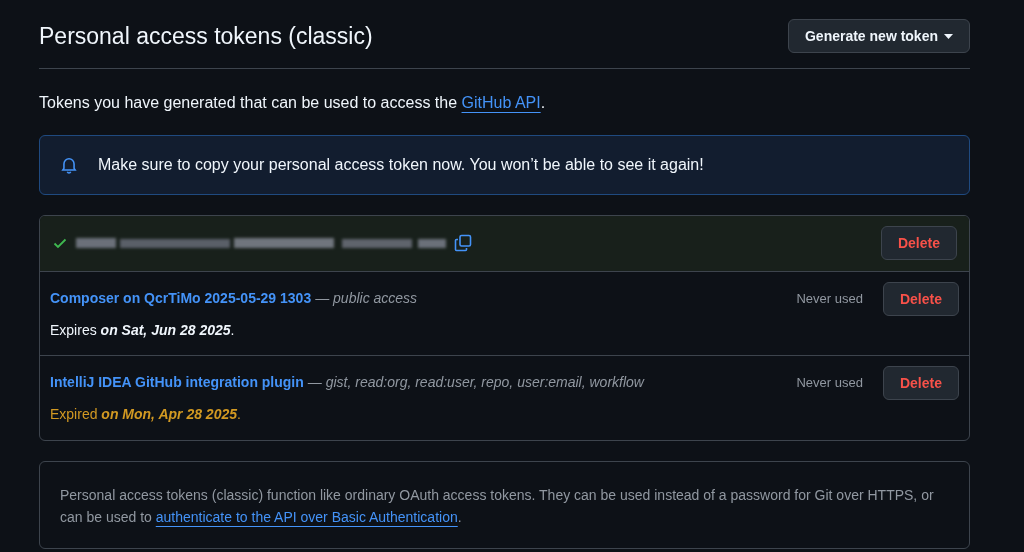 Image resolution: width=1024 pixels, height=552 pixels. Describe the element at coordinates (306, 516) in the screenshot. I see `basic-auth-link: authenticate to the API over Basic Authentication` at that location.